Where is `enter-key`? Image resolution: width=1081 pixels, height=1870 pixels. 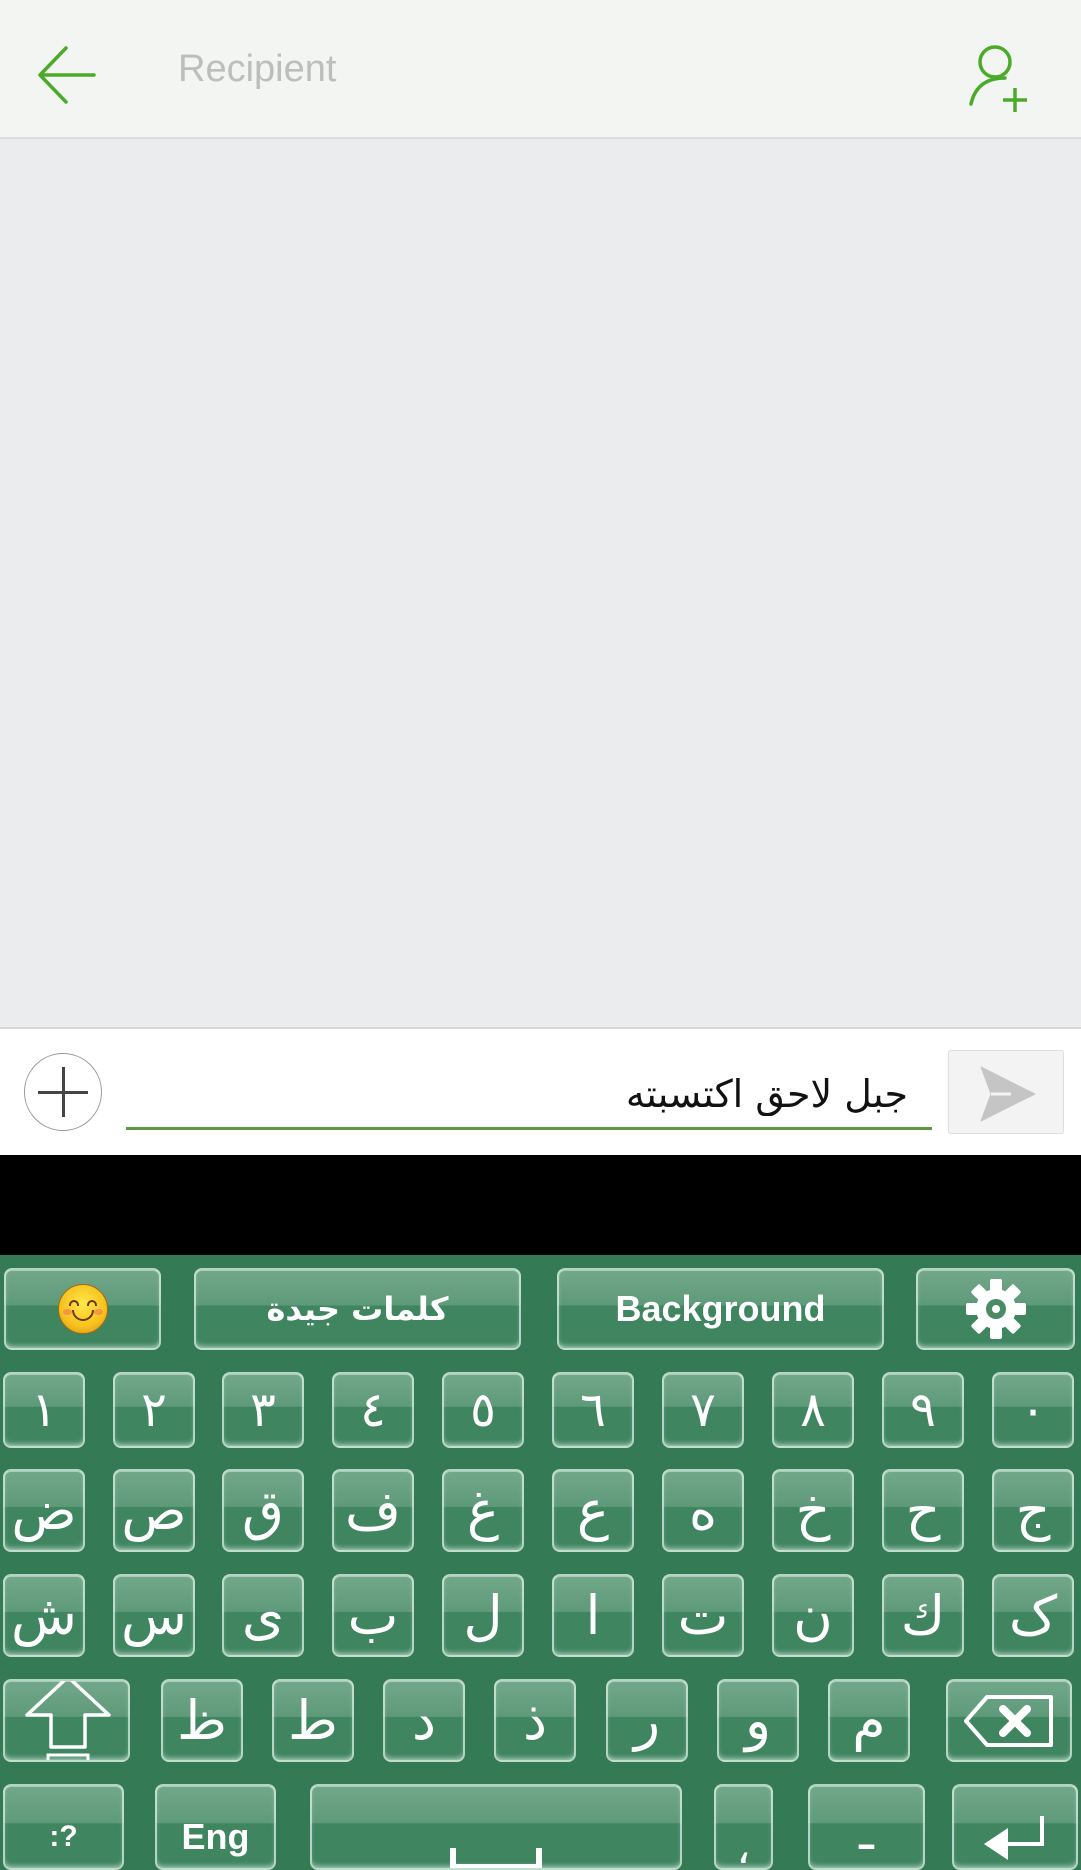 enter-key is located at coordinates (1015, 1827).